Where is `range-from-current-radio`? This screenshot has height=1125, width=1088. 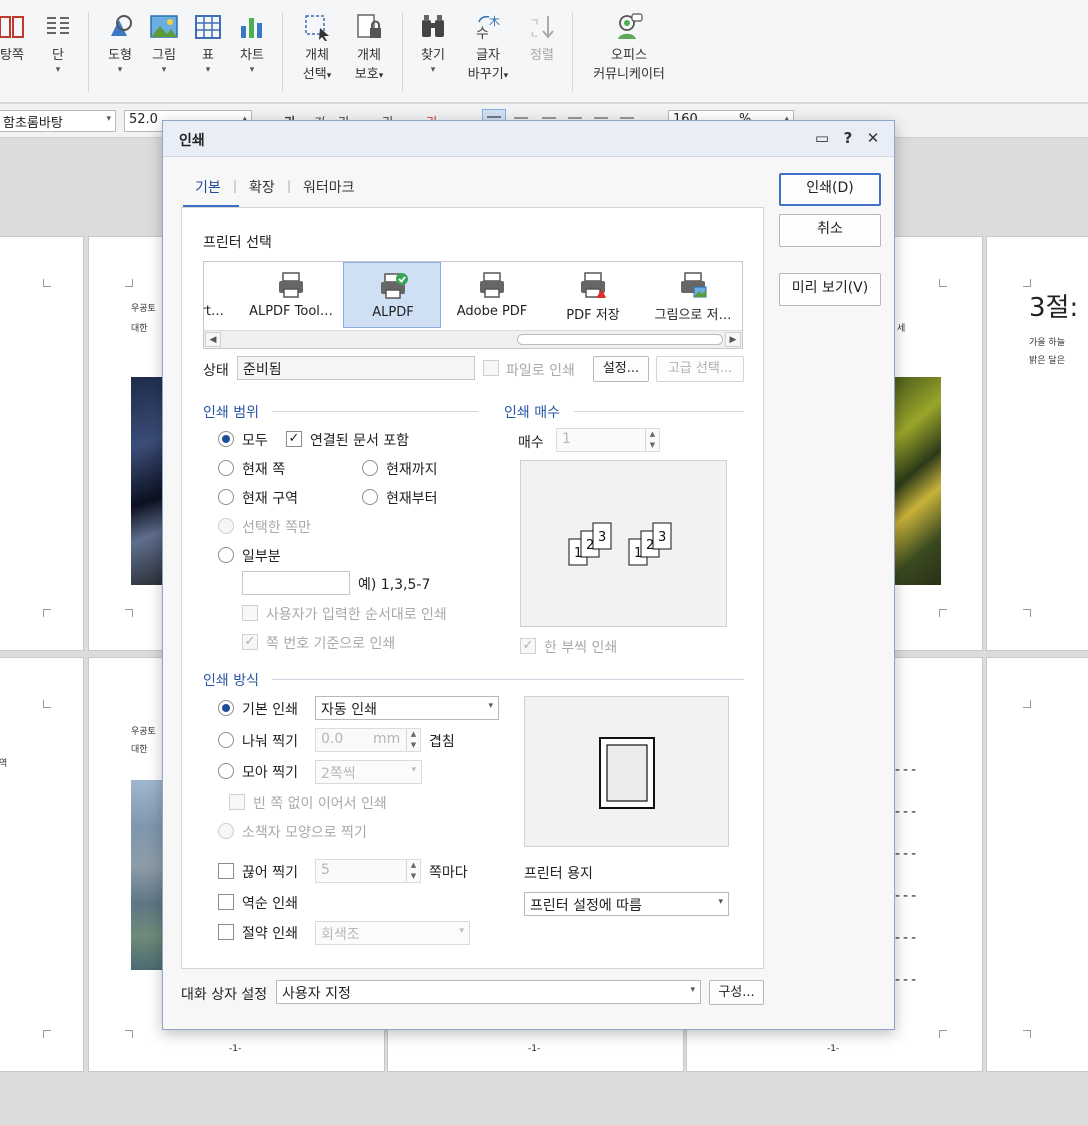
range-from-current-radio is located at coordinates (370, 497).